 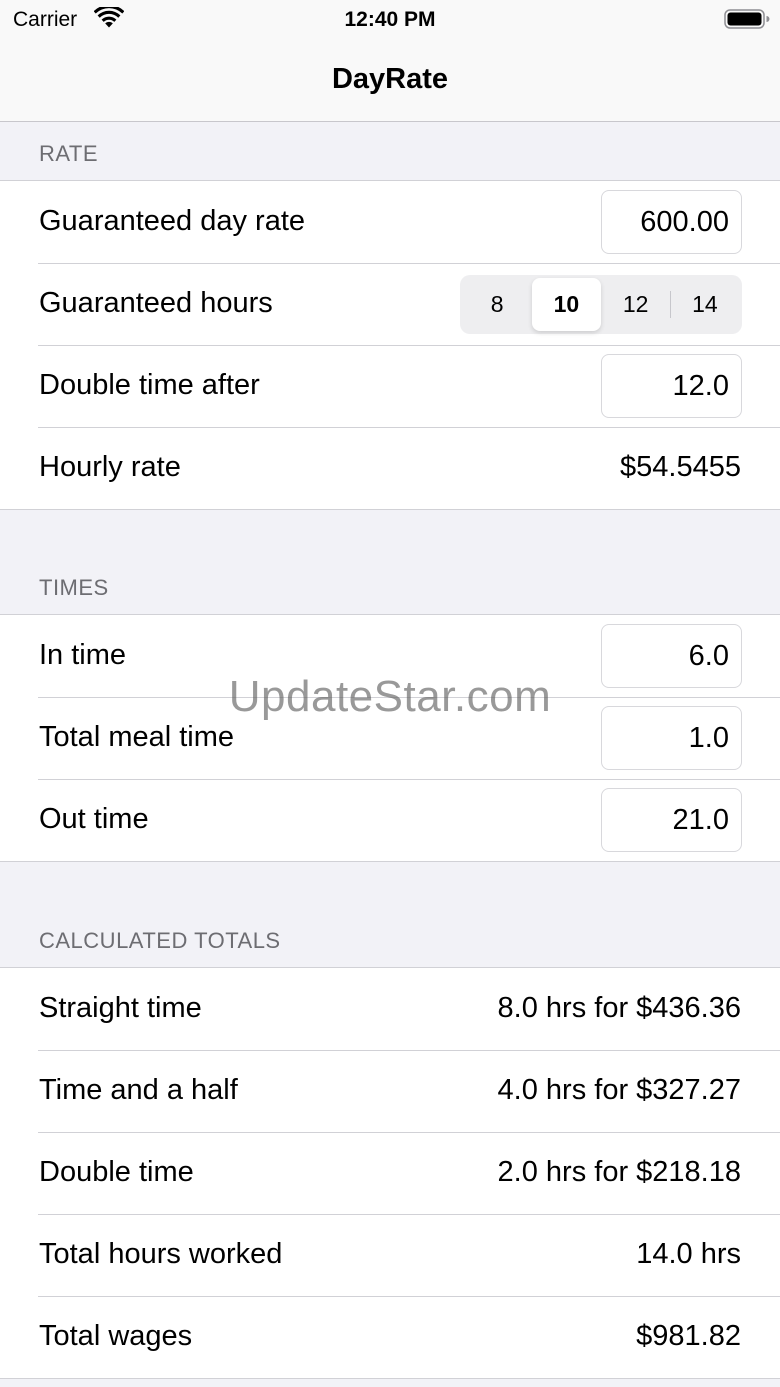 What do you see at coordinates (116, 1172) in the screenshot?
I see `double-time-label: Double time` at bounding box center [116, 1172].